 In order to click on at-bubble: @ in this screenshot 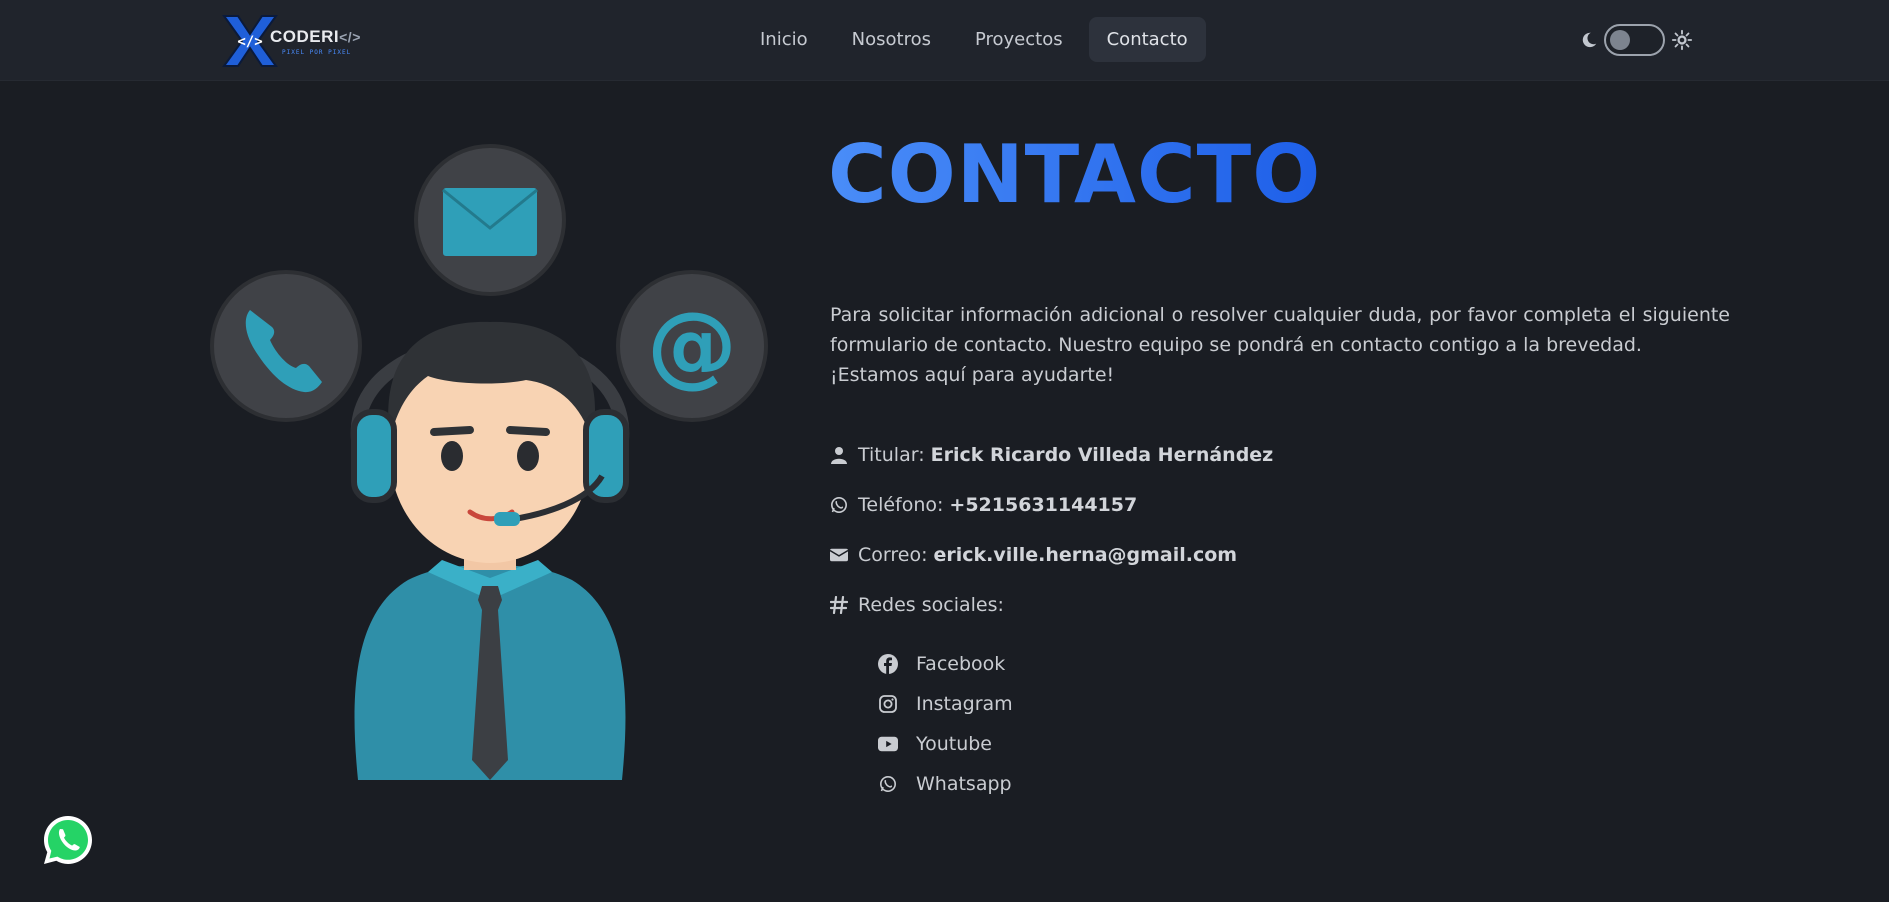, I will do `click(692, 346)`.